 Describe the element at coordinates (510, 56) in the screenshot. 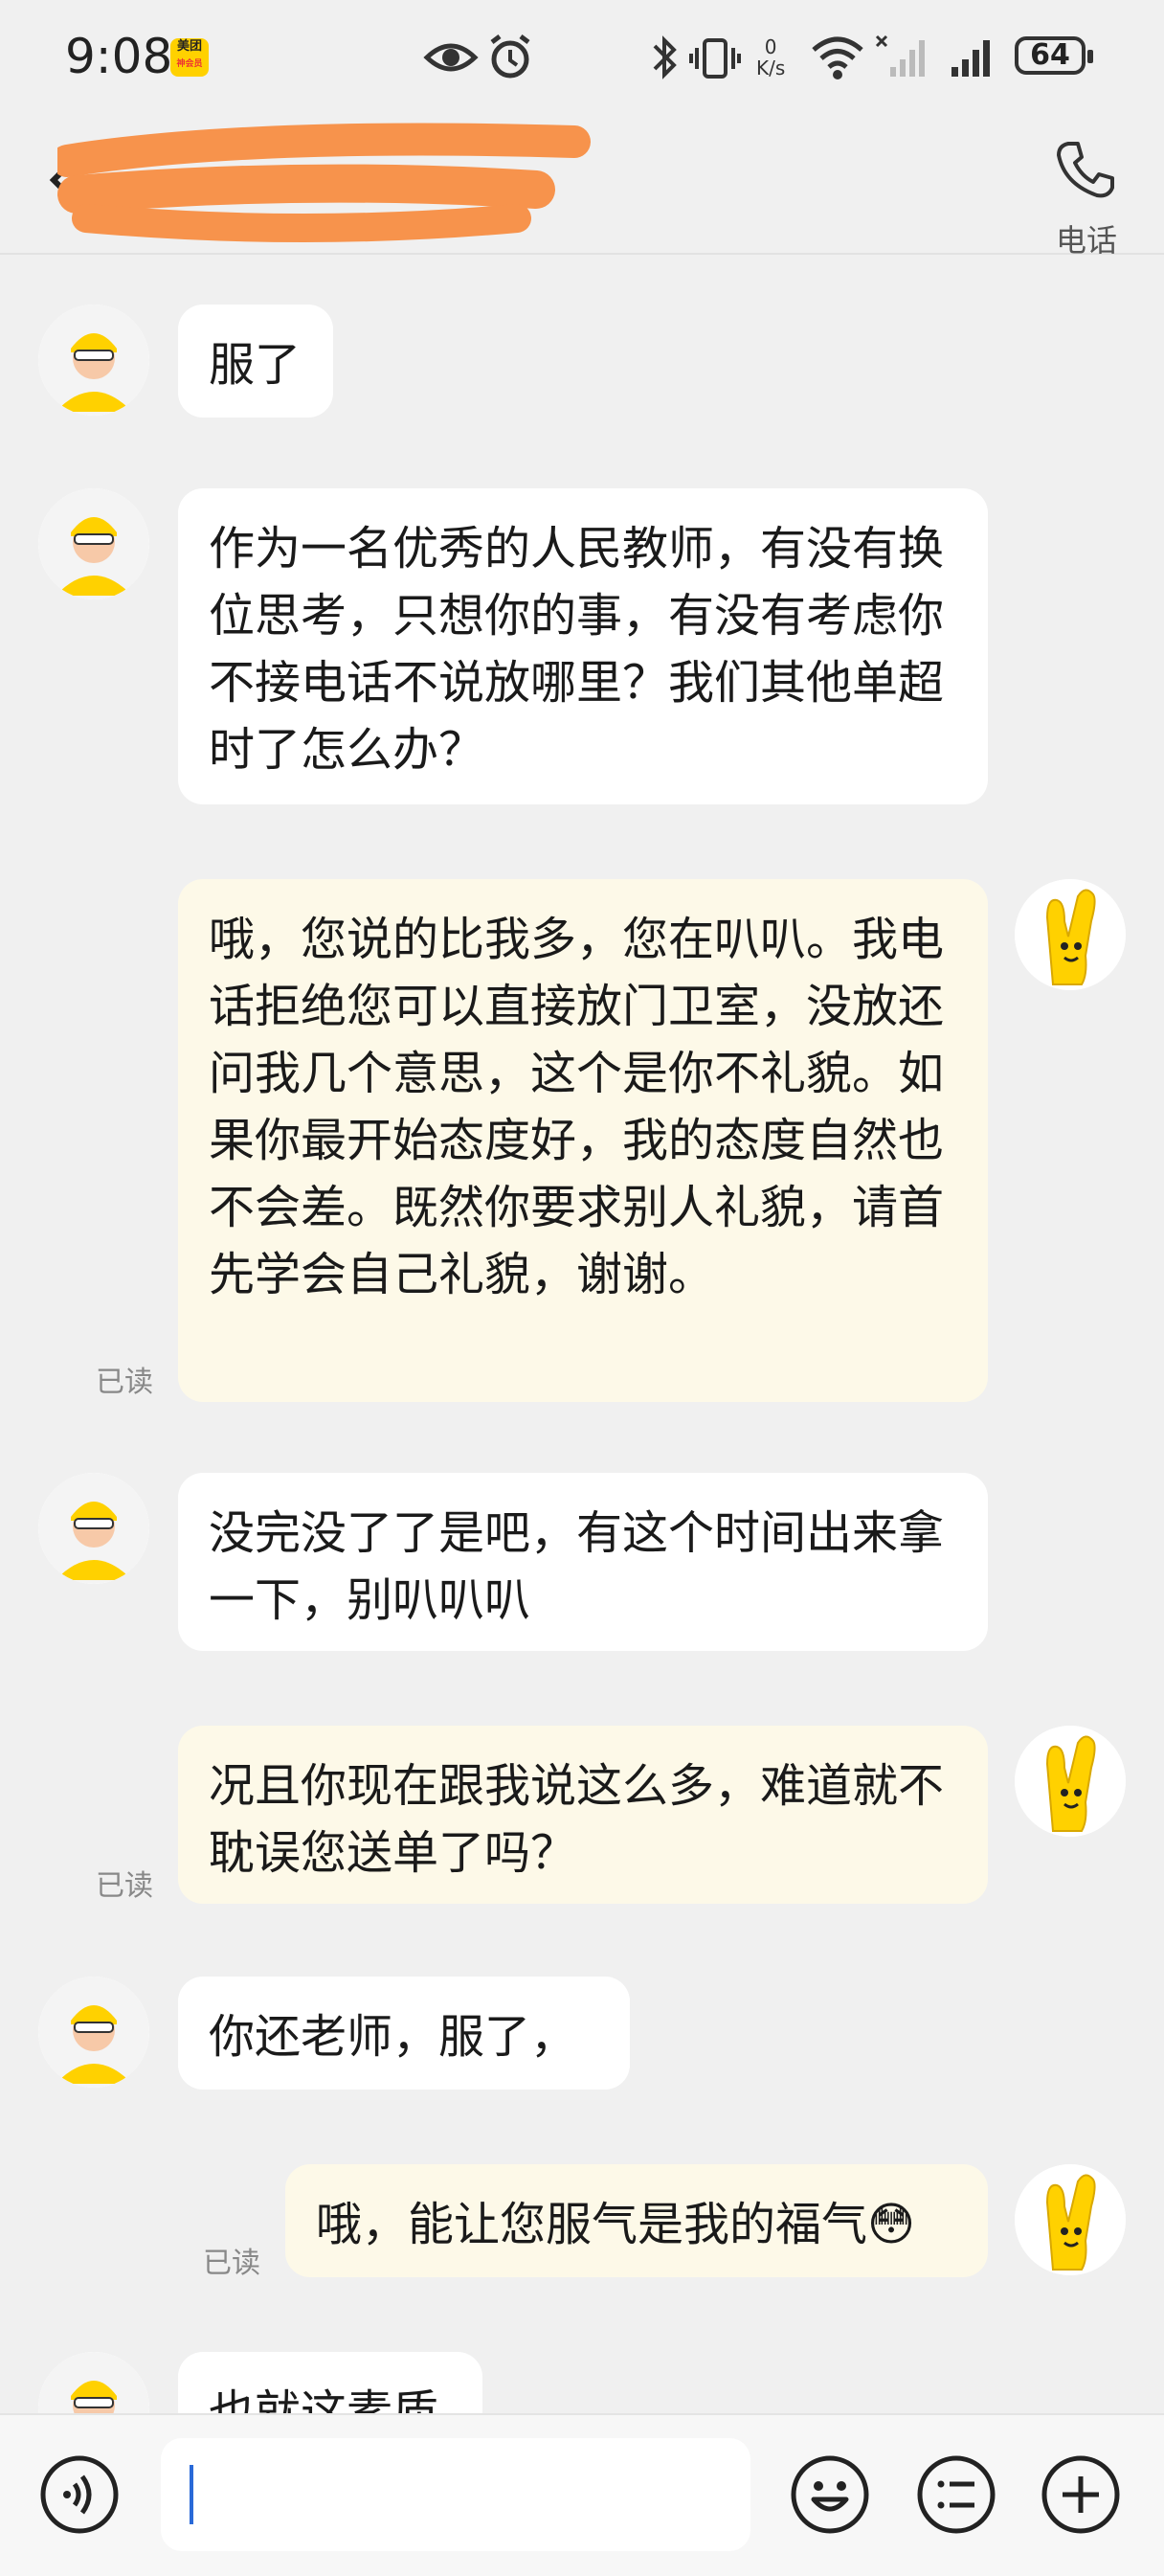

I see `alarm-icon` at that location.